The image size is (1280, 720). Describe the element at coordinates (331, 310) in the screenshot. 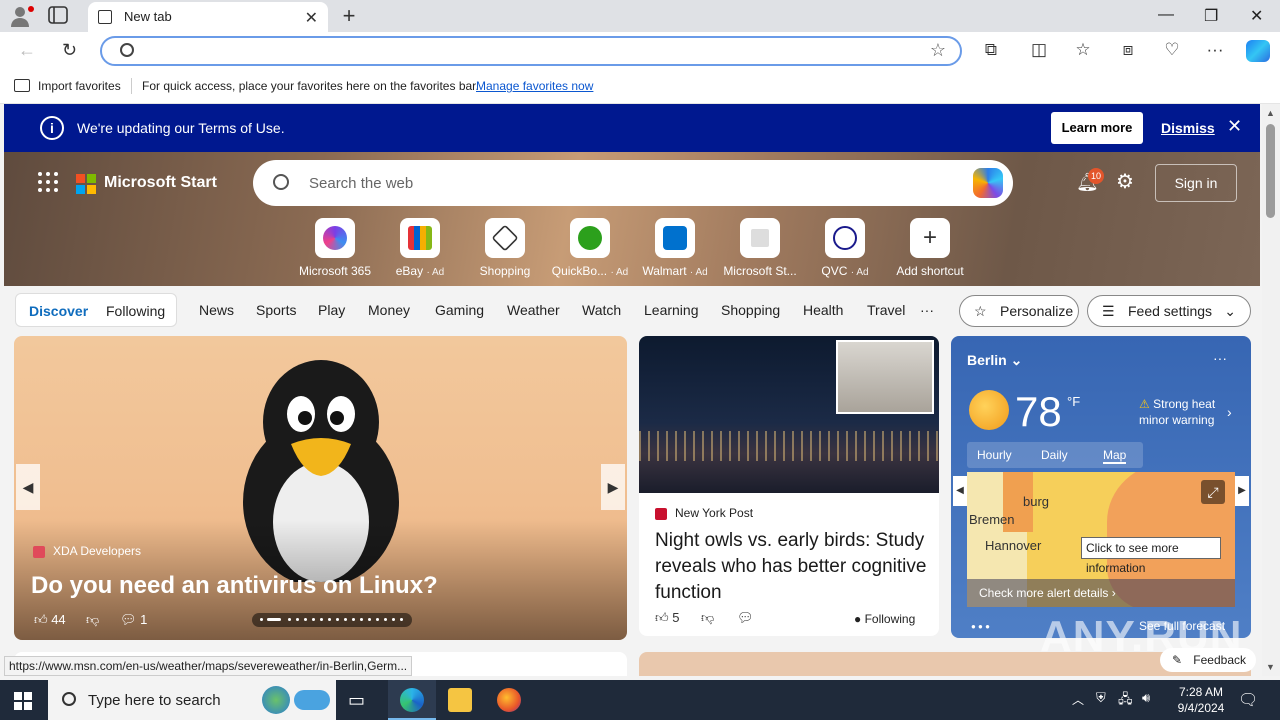

I see `nav-play: Play` at that location.